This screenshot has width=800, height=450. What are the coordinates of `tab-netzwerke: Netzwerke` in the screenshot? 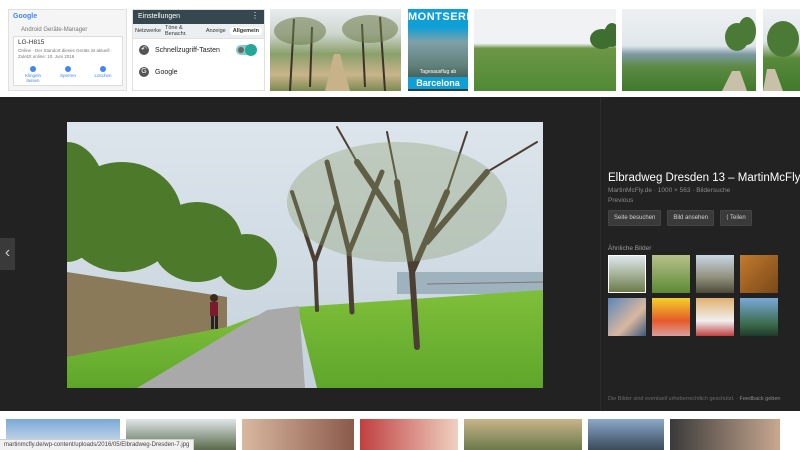 It's located at (148, 31).